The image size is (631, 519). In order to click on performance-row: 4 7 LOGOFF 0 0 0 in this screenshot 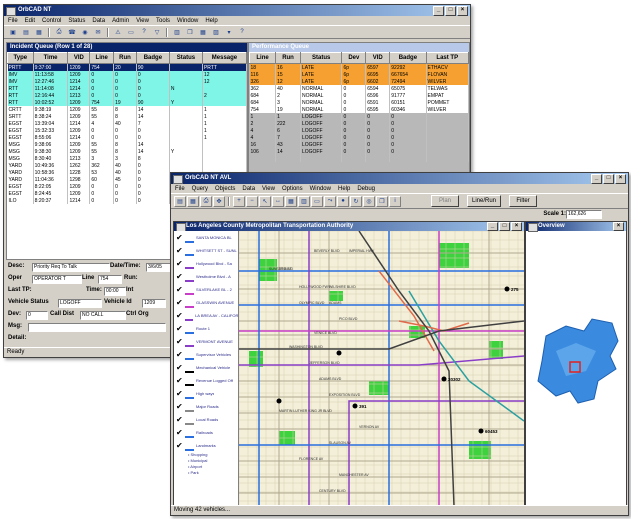, I will do `click(359, 137)`.